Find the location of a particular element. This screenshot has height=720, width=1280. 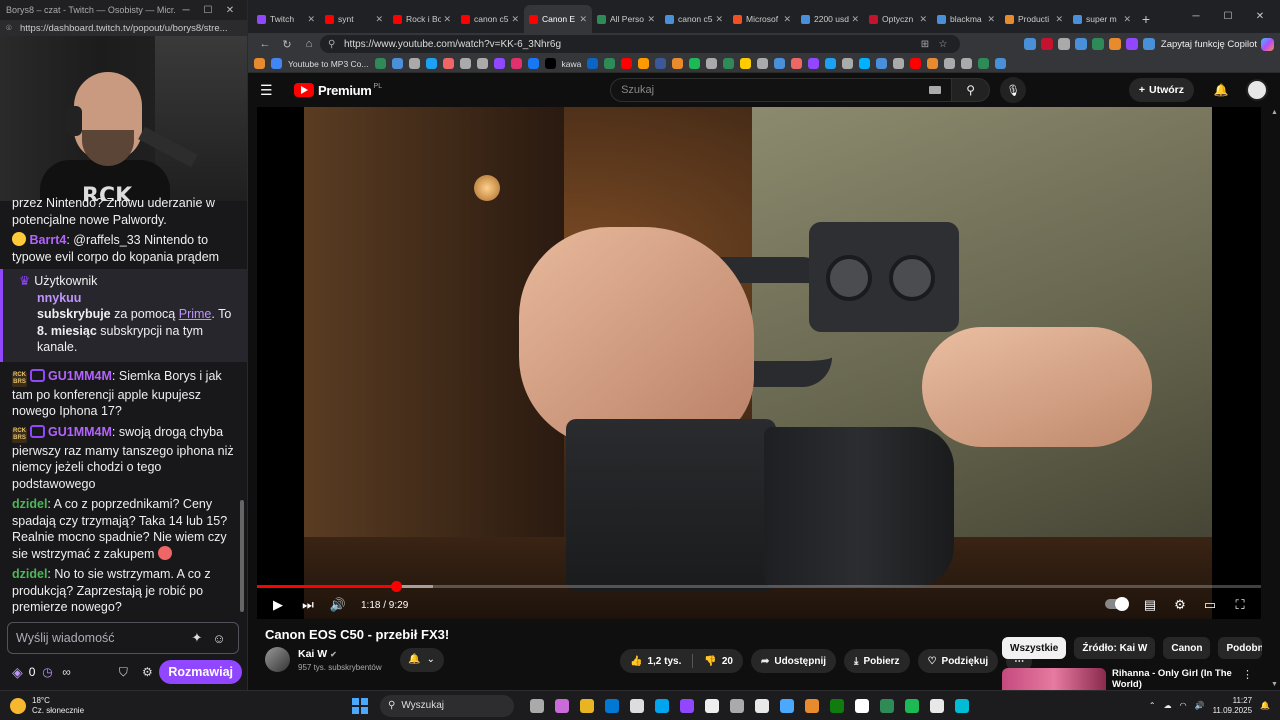

scroll-down-icon: ▼ is located at coordinates (1274, 684).